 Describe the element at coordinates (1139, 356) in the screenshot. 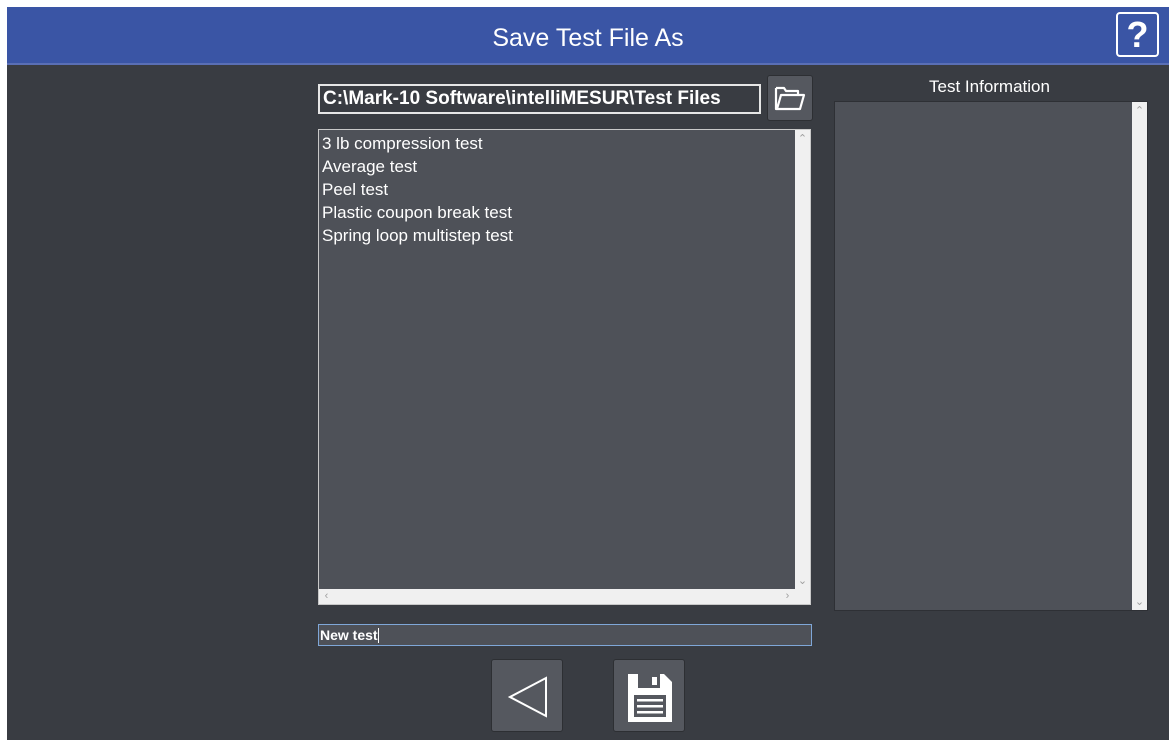

I see `info-vertical-scrollbar: ⌃ ⌄` at that location.